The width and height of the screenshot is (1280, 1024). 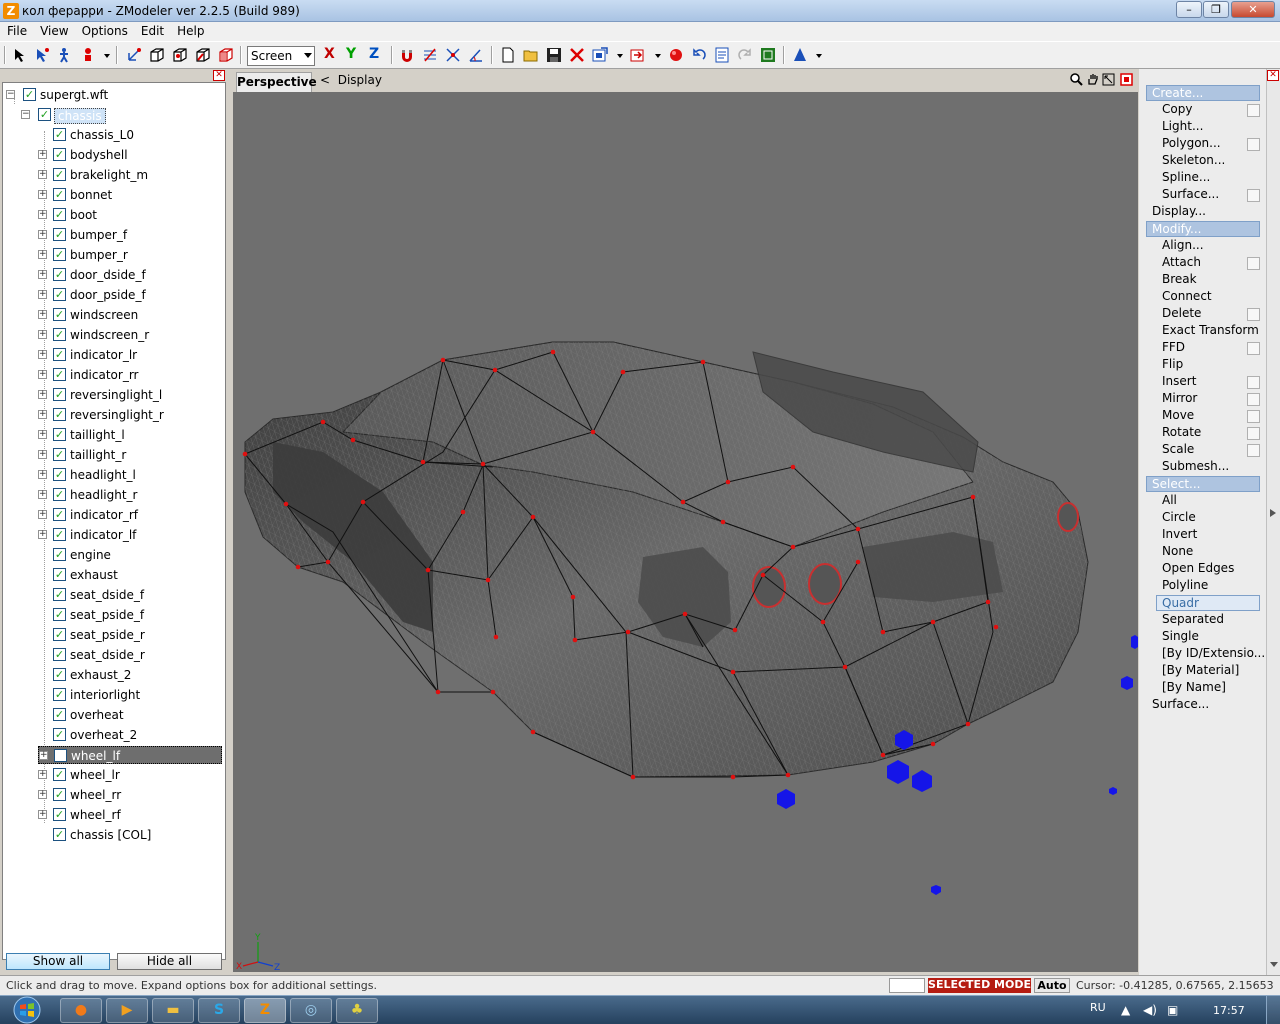 I want to click on tree-item: ✓ overheat_2, so click(x=128, y=735).